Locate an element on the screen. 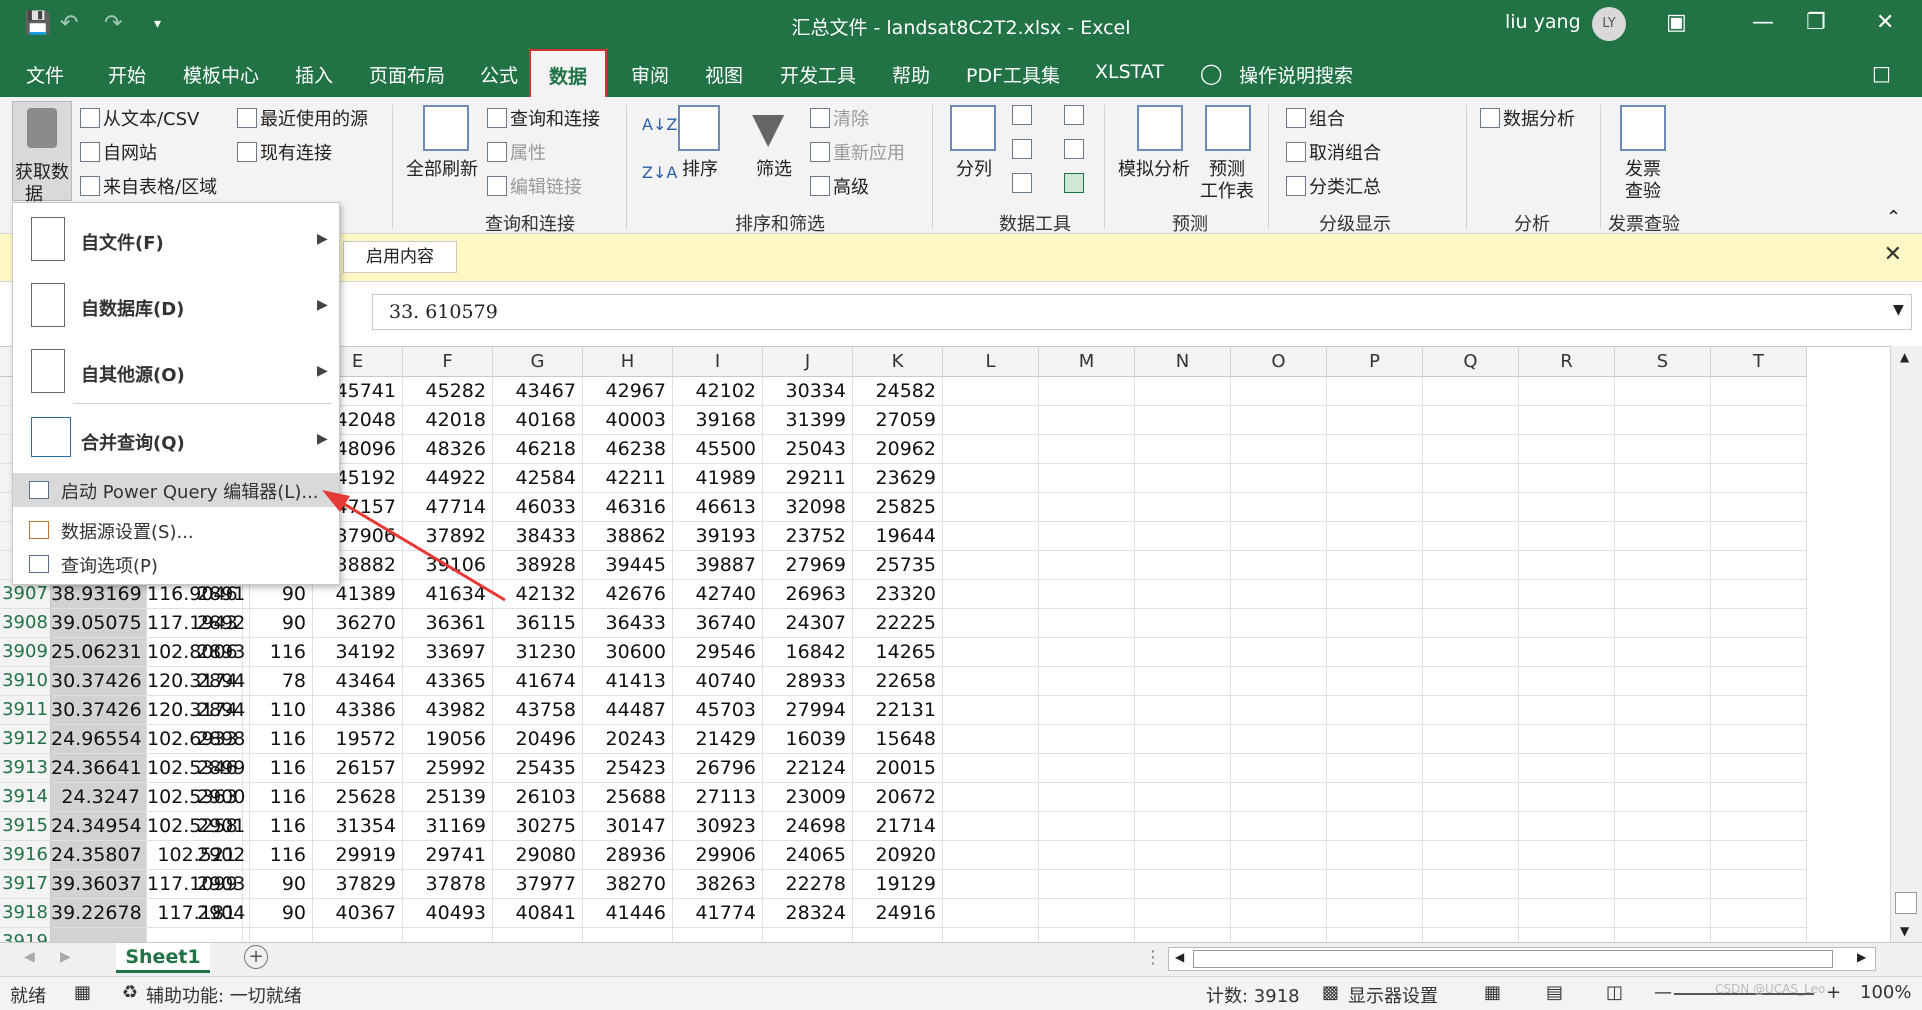  cell: 29741 is located at coordinates (448, 855).